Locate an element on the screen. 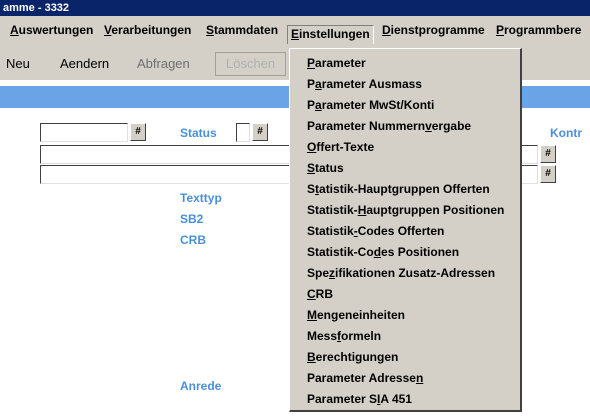  status-lookup-button: # is located at coordinates (260, 132).